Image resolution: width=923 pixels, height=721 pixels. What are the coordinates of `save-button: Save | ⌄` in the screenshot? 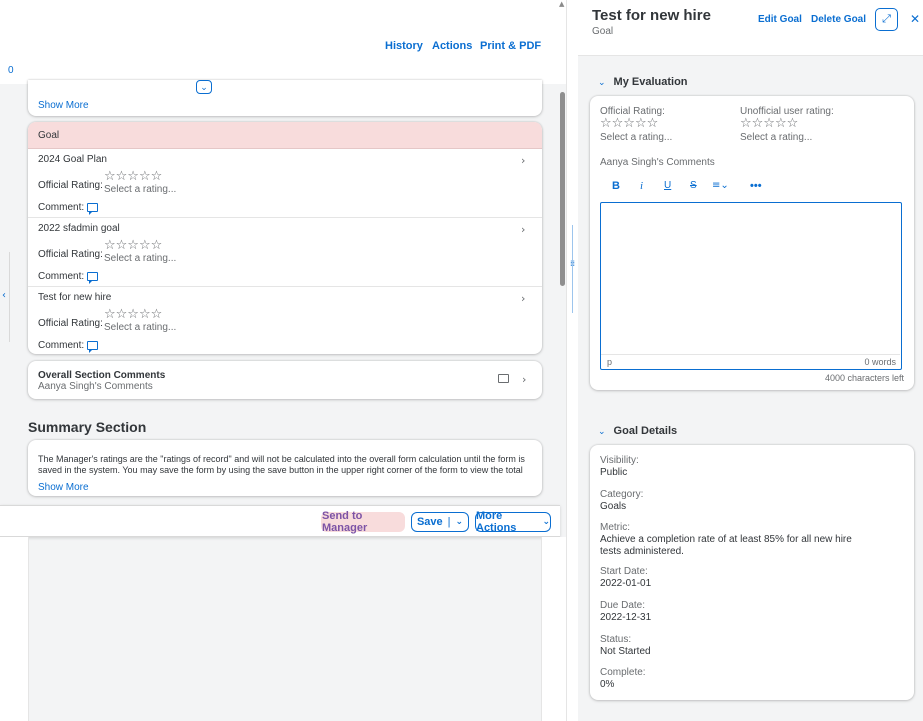 It's located at (440, 522).